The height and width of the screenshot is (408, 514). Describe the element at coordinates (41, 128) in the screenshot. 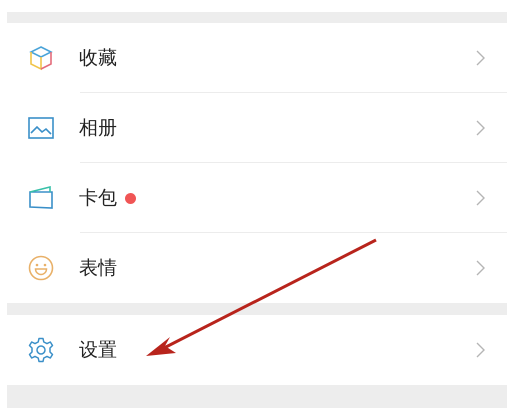

I see `image-icon` at that location.